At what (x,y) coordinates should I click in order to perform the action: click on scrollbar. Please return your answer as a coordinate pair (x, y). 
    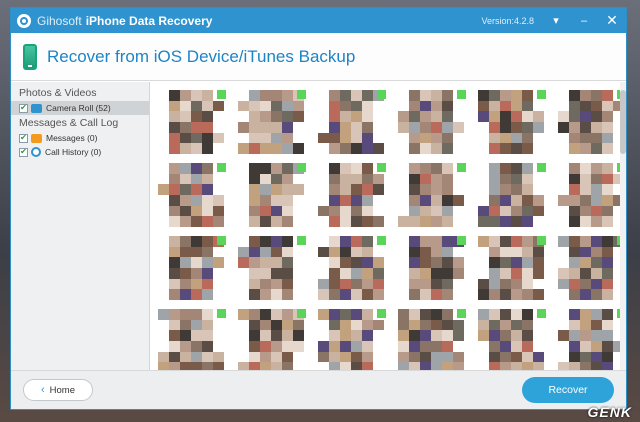
    Looking at the image, I should click on (623, 227).